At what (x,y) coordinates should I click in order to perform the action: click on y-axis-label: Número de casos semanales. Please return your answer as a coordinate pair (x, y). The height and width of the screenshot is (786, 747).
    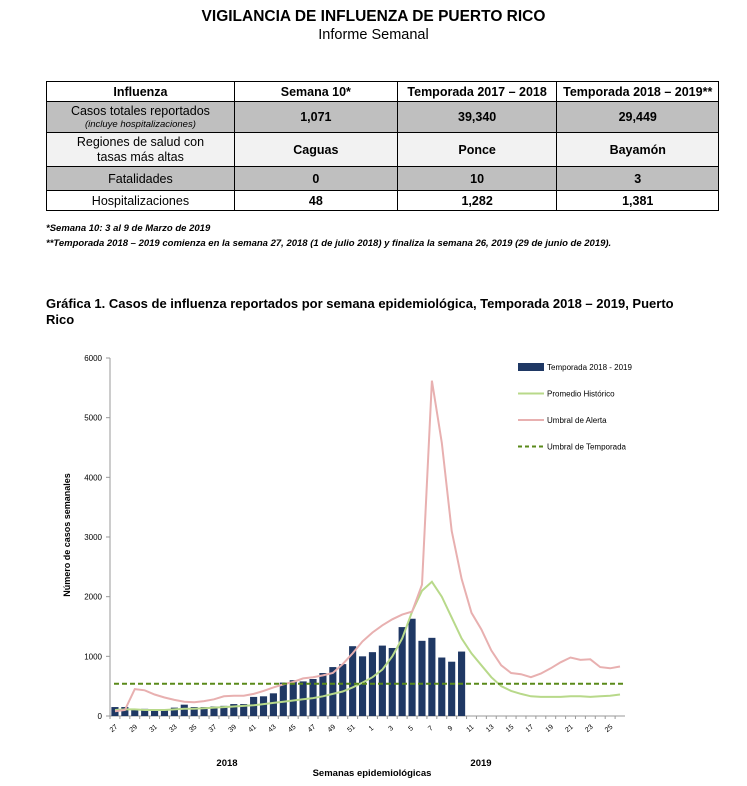
    Looking at the image, I should click on (67, 535).